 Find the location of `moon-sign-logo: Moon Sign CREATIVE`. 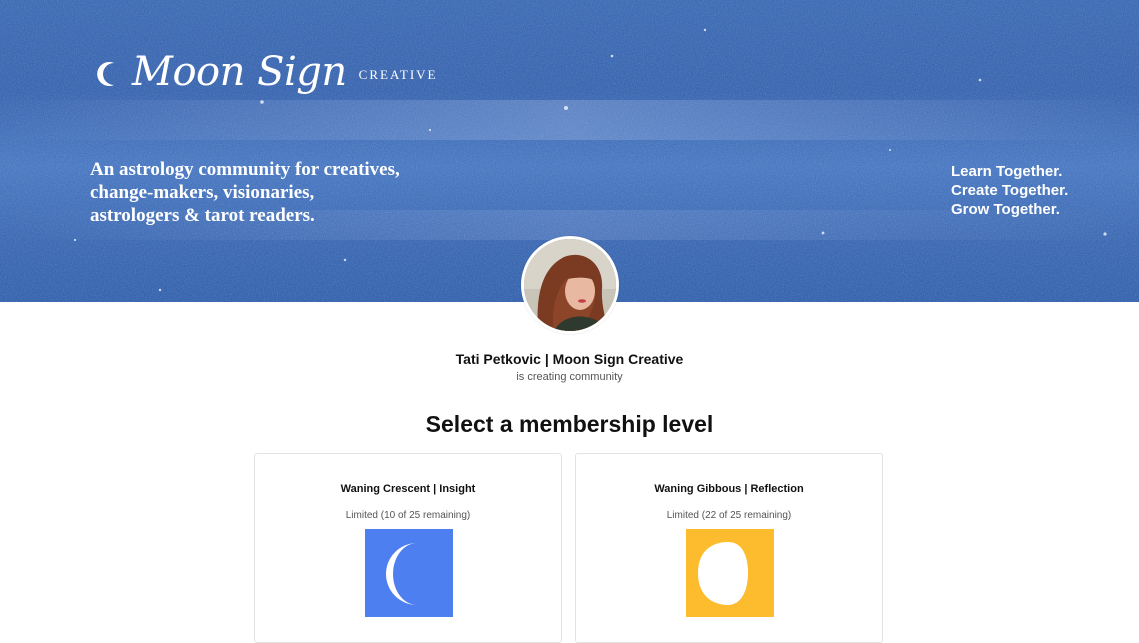

moon-sign-logo: Moon Sign CREATIVE is located at coordinates (266, 72).